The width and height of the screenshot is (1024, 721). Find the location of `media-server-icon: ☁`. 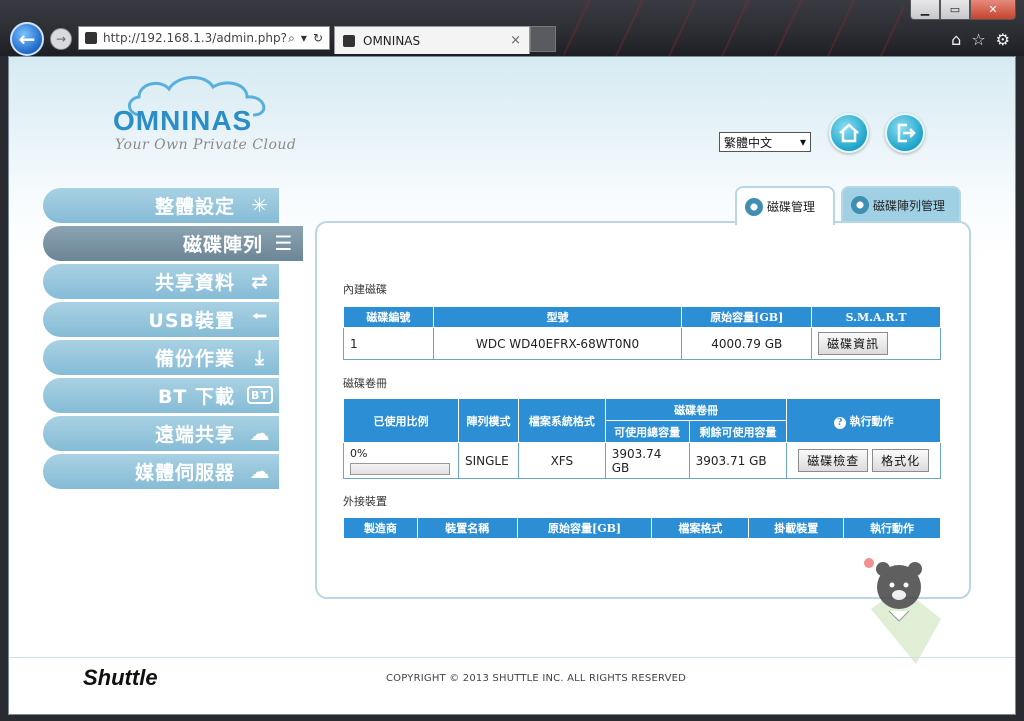

media-server-icon: ☁ is located at coordinates (260, 471).